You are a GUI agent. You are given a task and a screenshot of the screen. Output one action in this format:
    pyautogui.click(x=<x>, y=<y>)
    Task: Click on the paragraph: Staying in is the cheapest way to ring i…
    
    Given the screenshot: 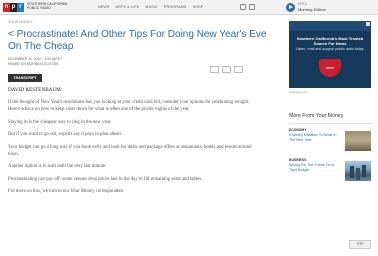 What is the action you would take?
    pyautogui.click(x=60, y=122)
    